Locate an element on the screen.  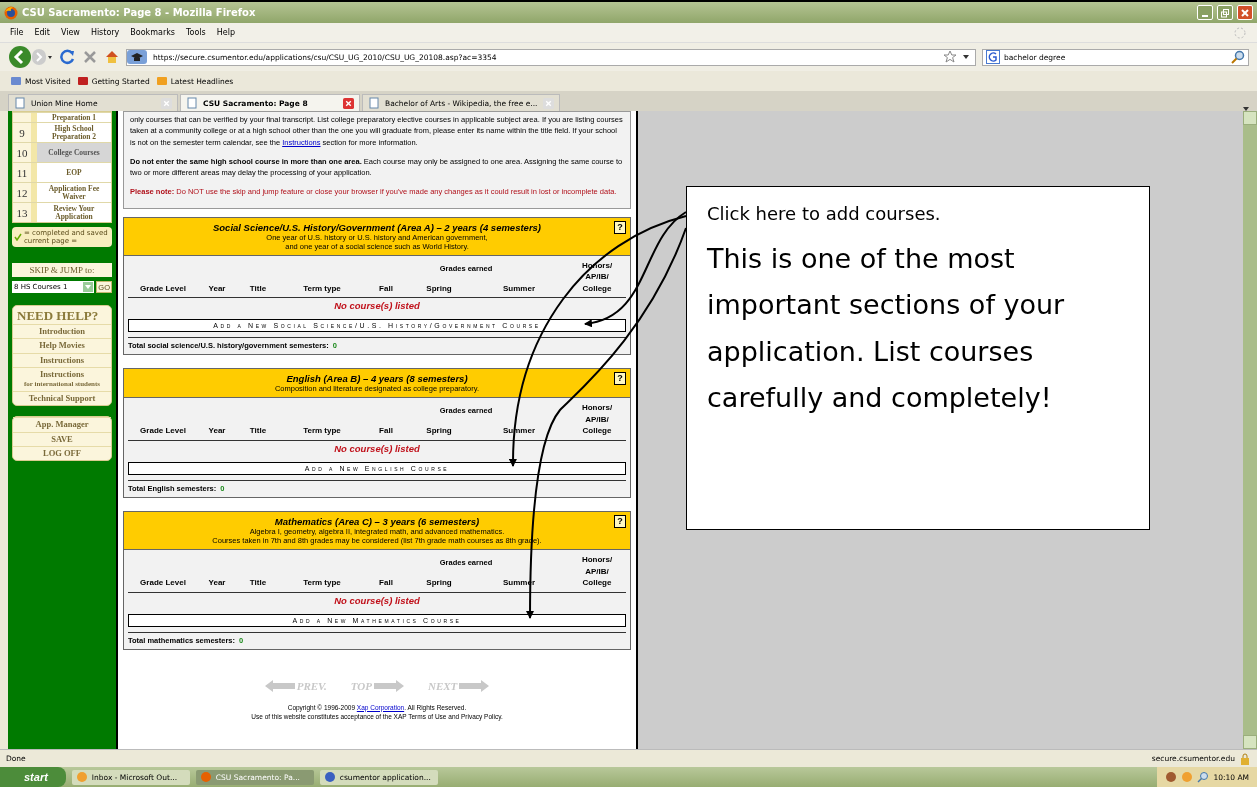
tab-list-caret-icon is located at coordinates (1246, 109).